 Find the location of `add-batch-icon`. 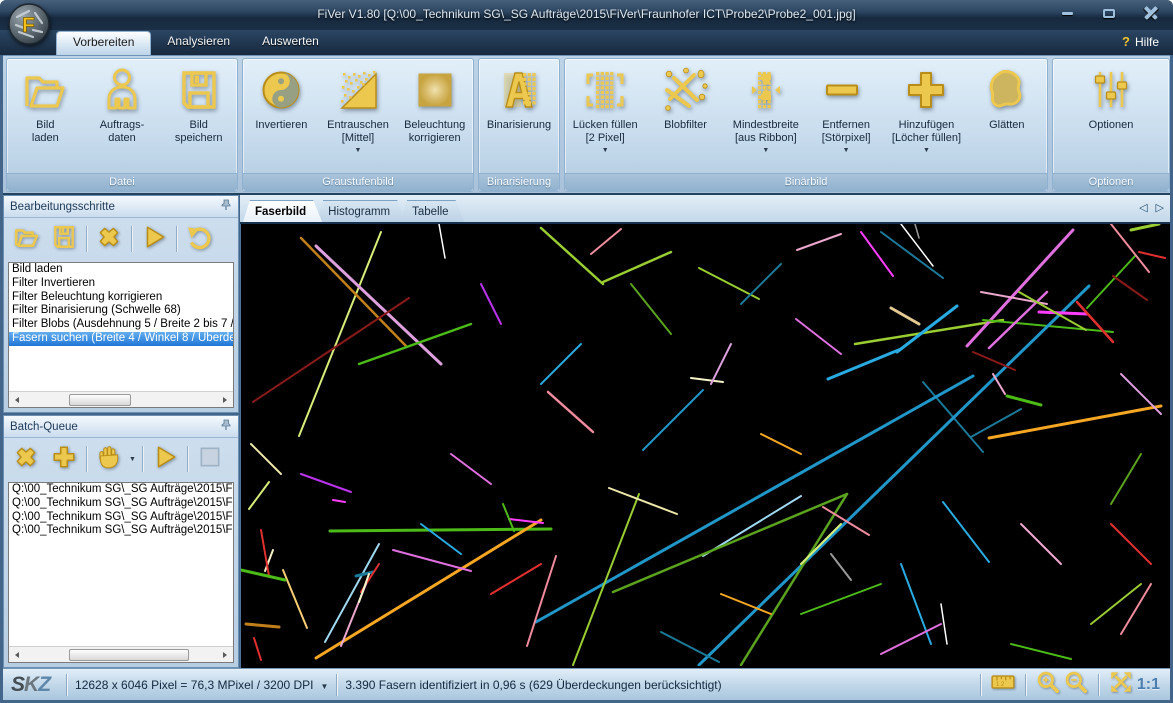

add-batch-icon is located at coordinates (64, 459).